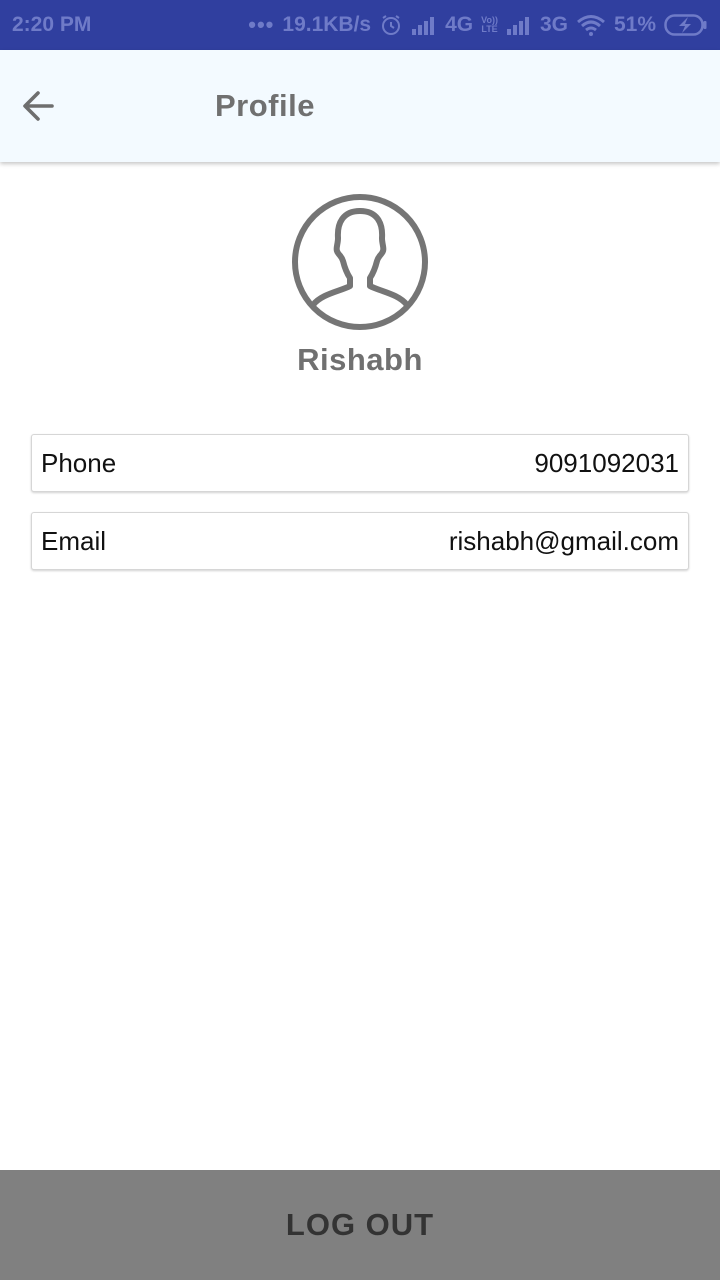 The image size is (720, 1280). Describe the element at coordinates (261, 24) in the screenshot. I see `notification-dots: •••` at that location.